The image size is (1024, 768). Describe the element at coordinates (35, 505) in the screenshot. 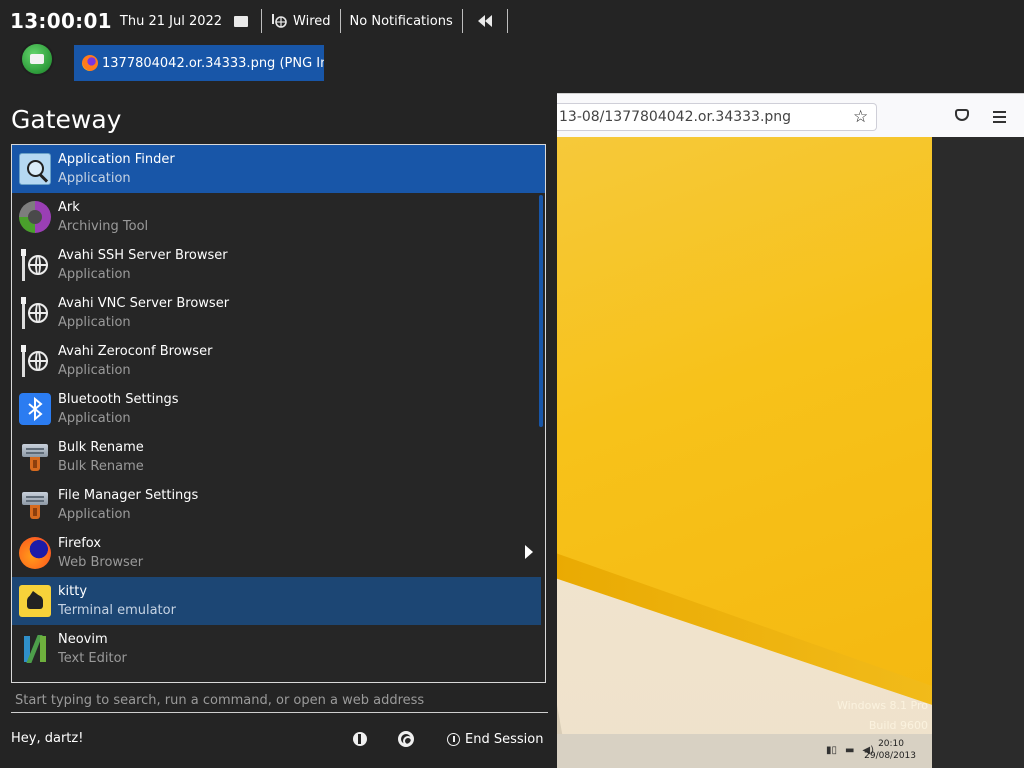

I see `file-manager-settings-icon` at that location.